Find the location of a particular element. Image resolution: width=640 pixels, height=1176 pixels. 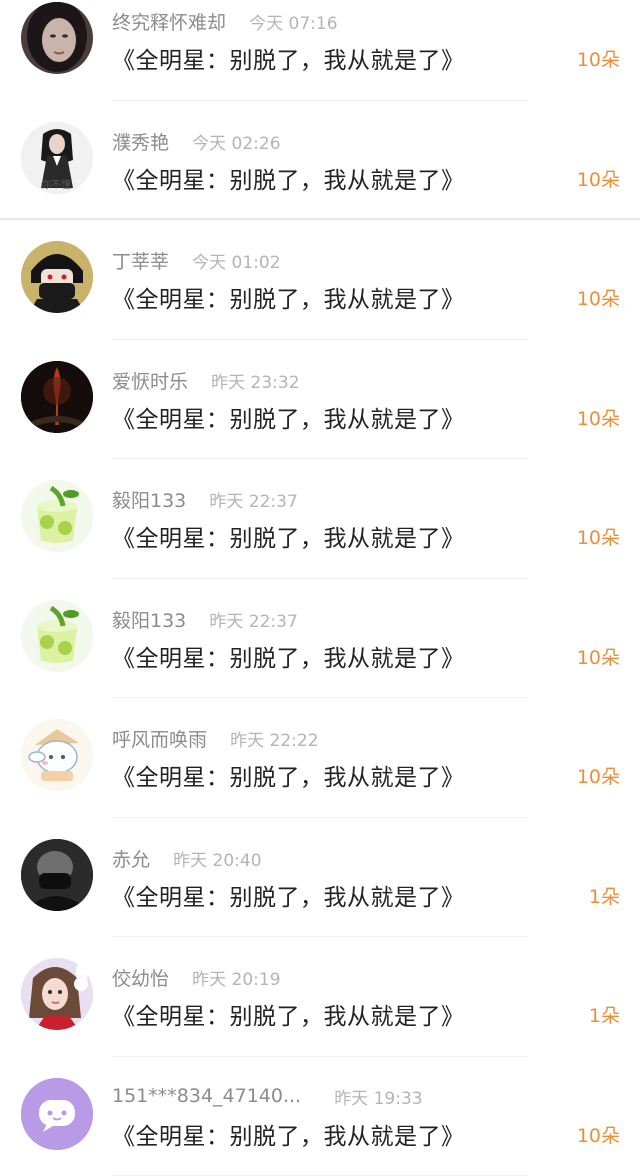

list-item: 丁莘莘 今天 01:02 《全明星：别脱了，我从就是了》 10朵 is located at coordinates (320, 280).